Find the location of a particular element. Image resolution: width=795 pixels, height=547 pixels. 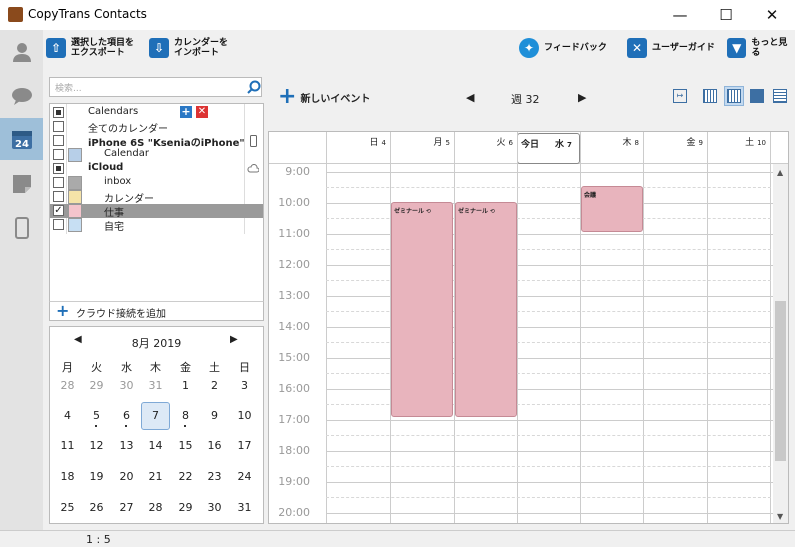

mini-day: 11 is located at coordinates (67, 445).